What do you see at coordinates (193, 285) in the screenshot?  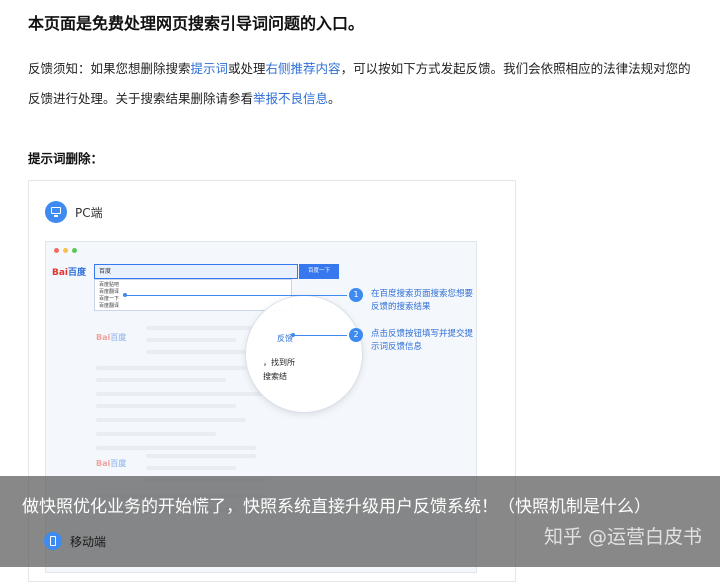 I see `suggestion-item: 百度贴吧` at bounding box center [193, 285].